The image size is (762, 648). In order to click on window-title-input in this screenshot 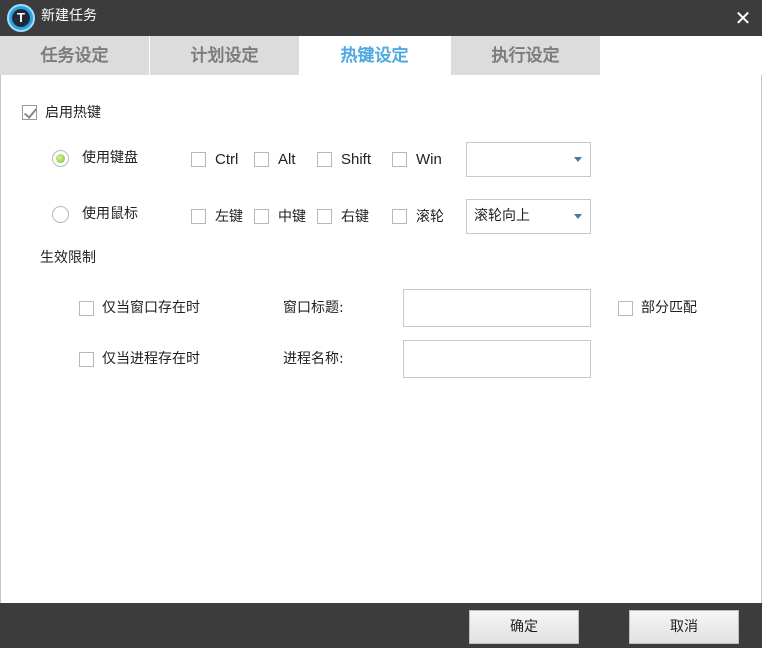, I will do `click(497, 308)`.